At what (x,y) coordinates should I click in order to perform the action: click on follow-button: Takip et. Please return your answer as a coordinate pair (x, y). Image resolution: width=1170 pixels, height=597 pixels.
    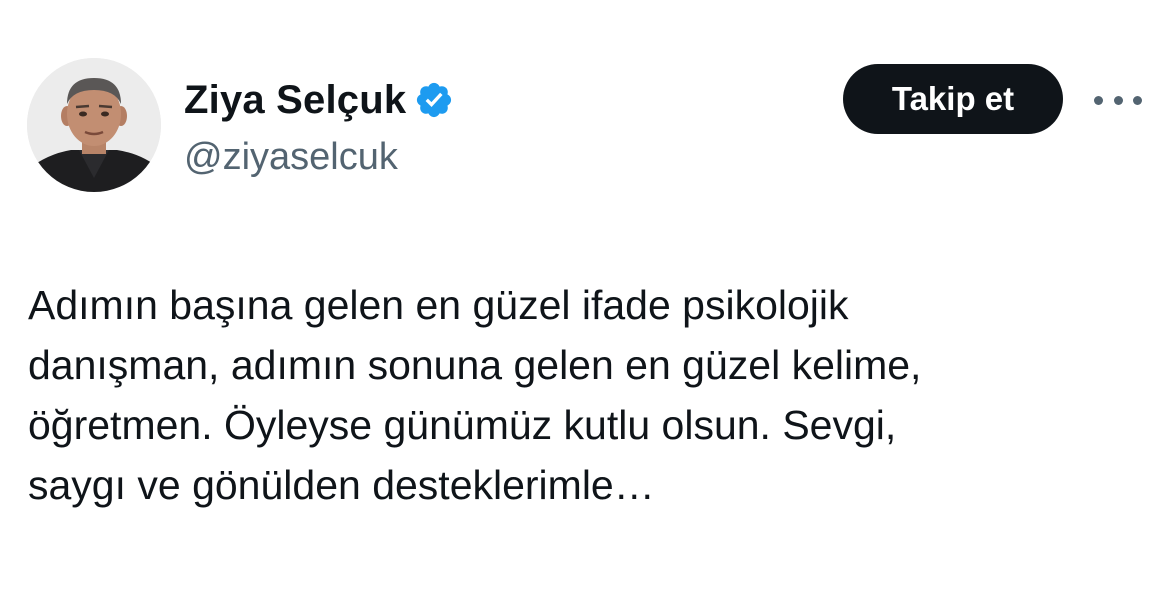
    Looking at the image, I should click on (953, 99).